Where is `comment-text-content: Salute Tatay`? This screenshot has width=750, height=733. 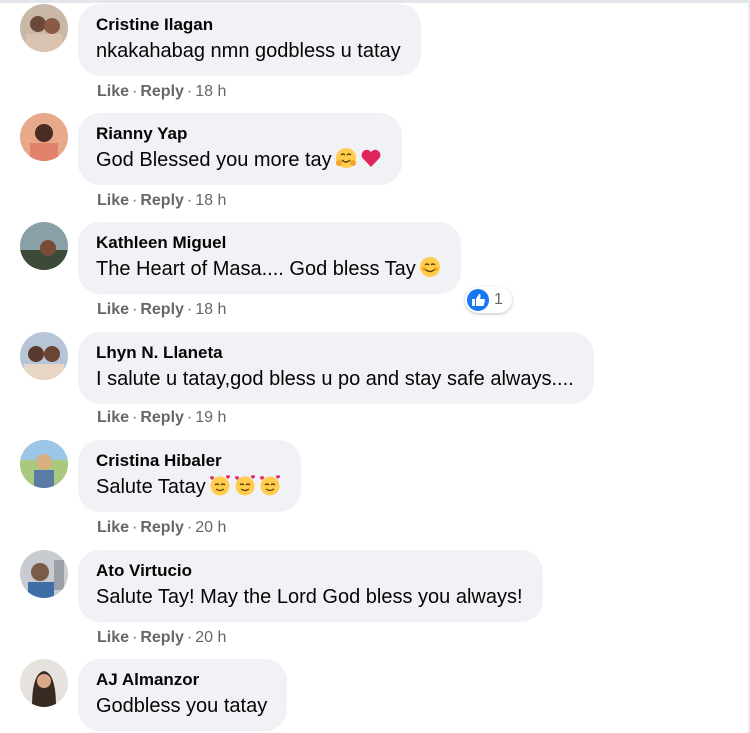
comment-text-content: Salute Tatay is located at coordinates (151, 487).